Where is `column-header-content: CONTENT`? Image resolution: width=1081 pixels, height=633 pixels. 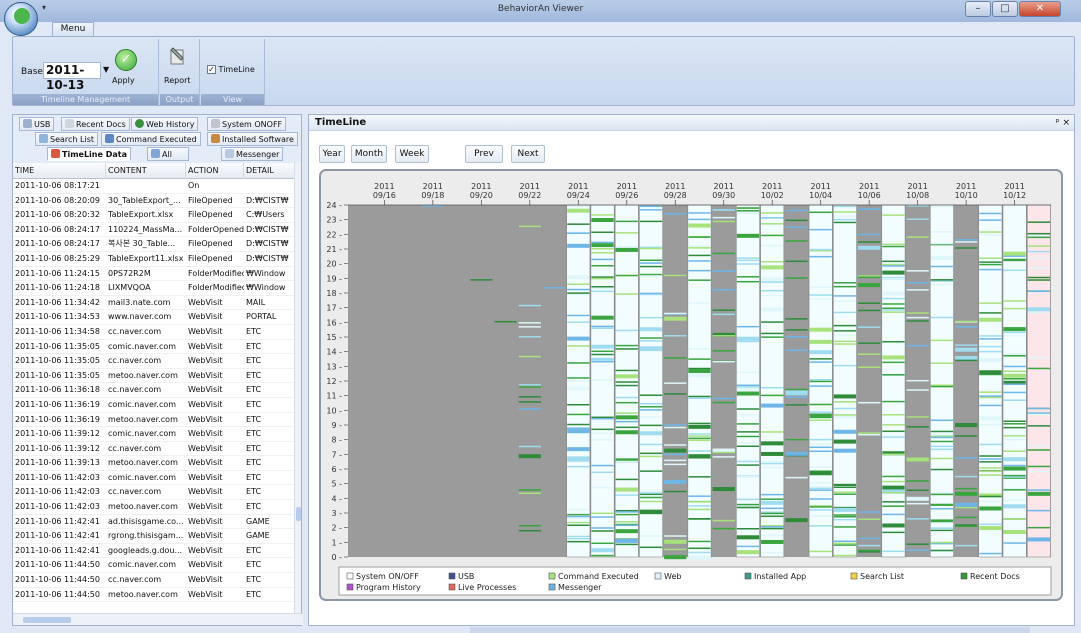
column-header-content: CONTENT is located at coordinates (146, 171).